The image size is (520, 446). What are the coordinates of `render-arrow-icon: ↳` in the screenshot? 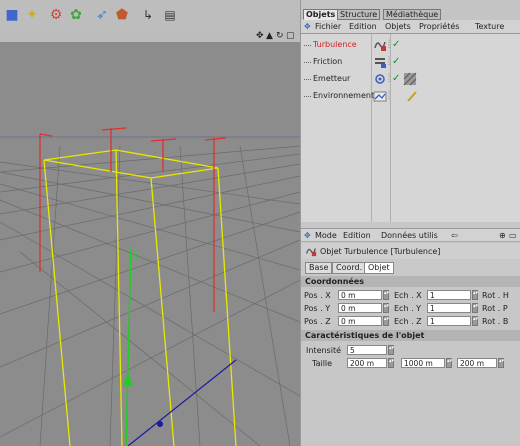 It's located at (148, 15).